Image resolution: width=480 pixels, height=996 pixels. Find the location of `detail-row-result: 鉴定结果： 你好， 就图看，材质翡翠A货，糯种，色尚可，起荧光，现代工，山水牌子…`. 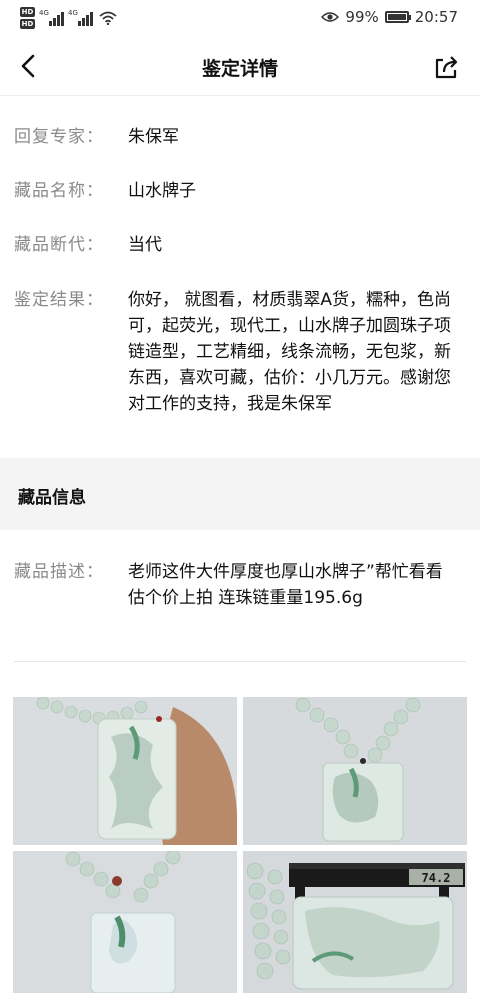

detail-row-result: 鉴定结果： 你好， 就图看，材质翡翠A货，糯种，色尚可，起荧光，现代工，山水牌子… is located at coordinates (236, 352).